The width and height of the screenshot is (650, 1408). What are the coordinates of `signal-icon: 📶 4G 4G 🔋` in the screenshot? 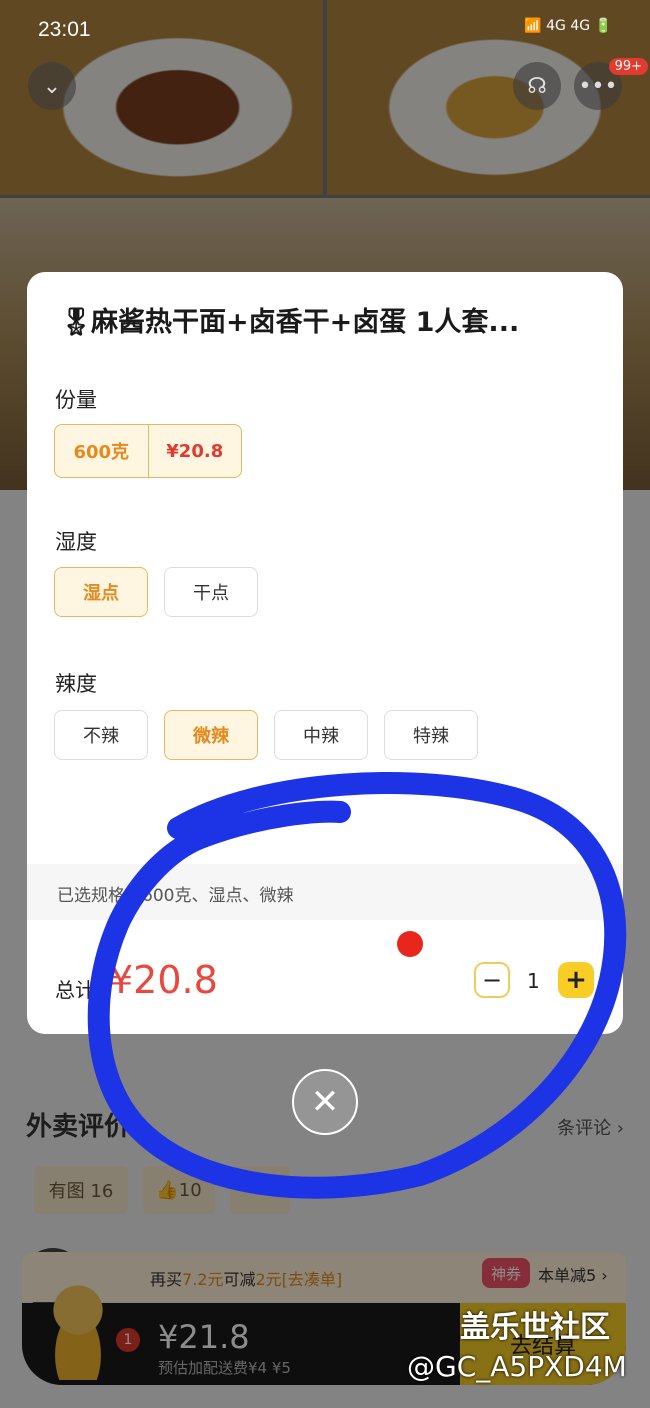 It's located at (568, 26).